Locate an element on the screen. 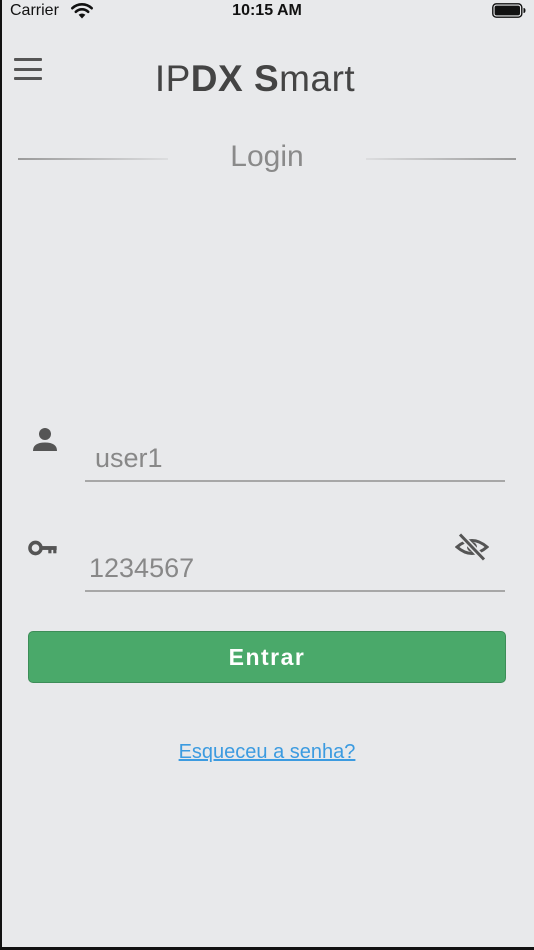 The image size is (534, 950). status-bar: Carrier 10:15 AM is located at coordinates (267, 12).